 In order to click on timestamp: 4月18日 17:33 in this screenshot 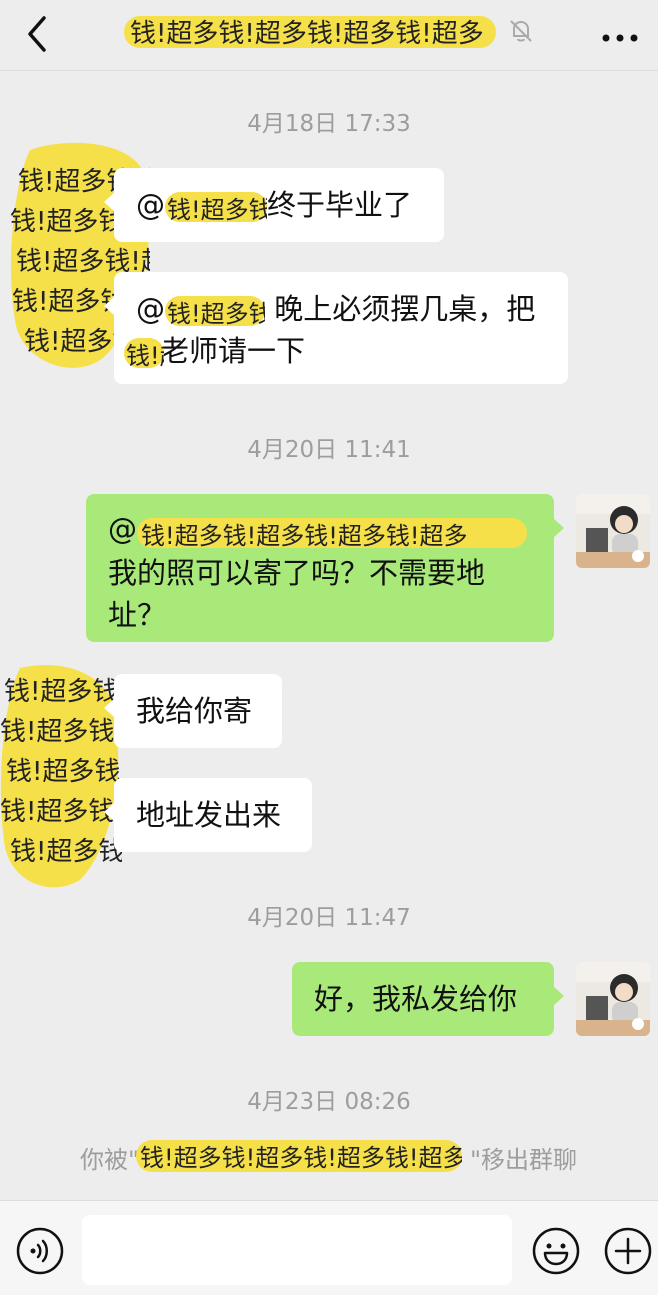, I will do `click(329, 124)`.